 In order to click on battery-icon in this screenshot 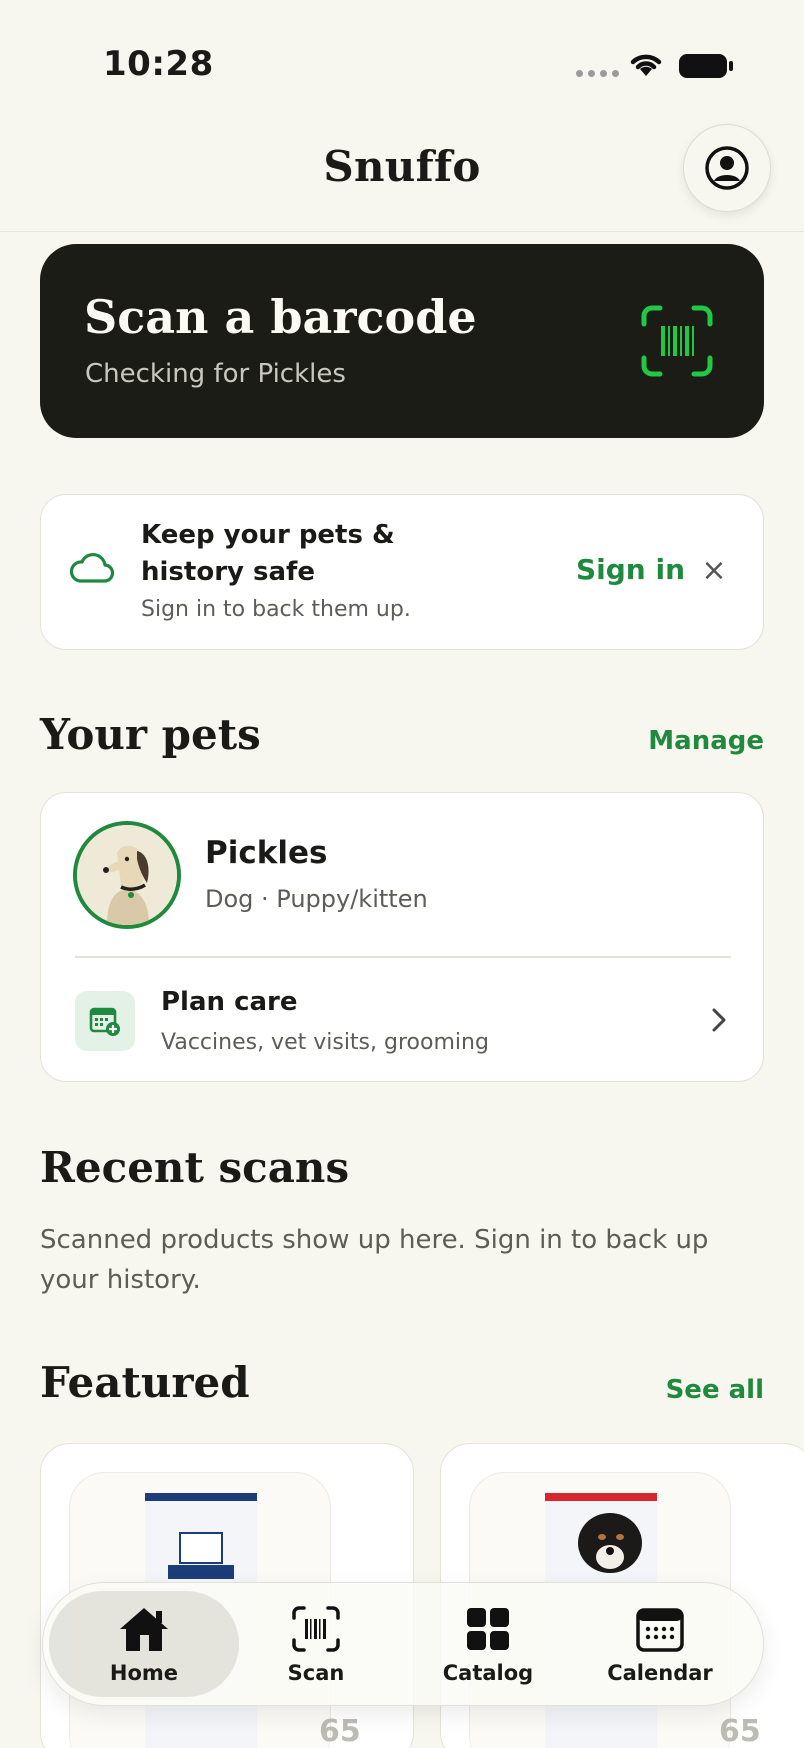, I will do `click(706, 66)`.